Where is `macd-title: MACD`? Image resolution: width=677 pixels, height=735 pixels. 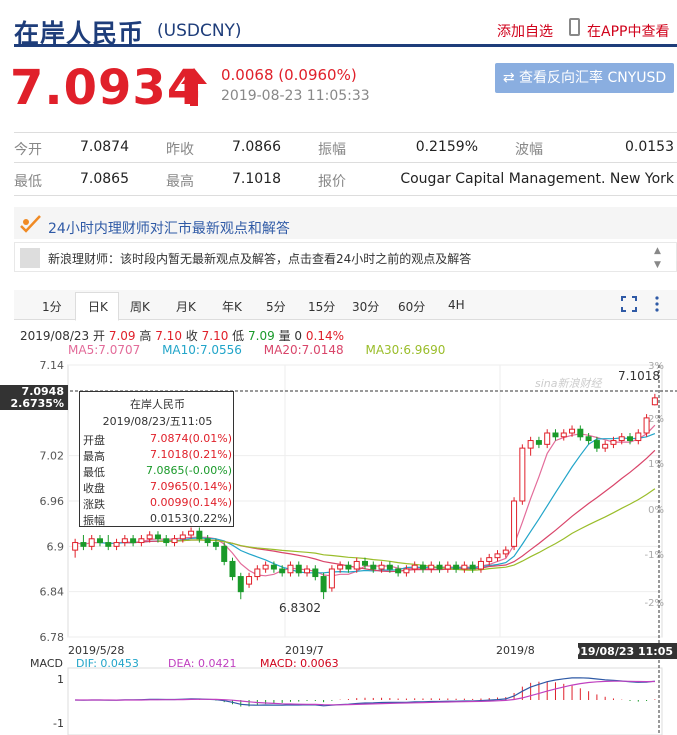
macd-title: MACD is located at coordinates (46, 663).